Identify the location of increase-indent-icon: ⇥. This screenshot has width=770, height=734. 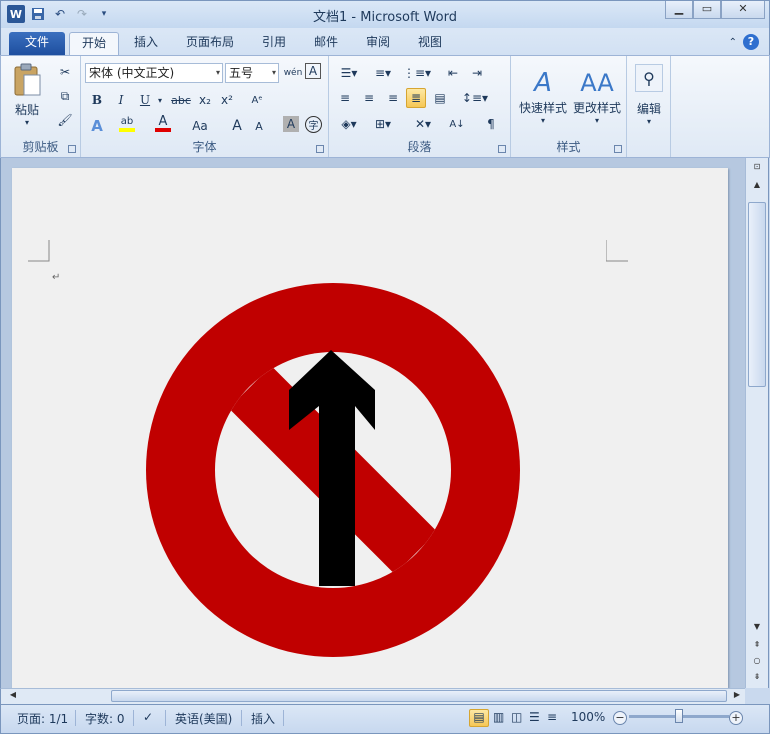
(477, 73).